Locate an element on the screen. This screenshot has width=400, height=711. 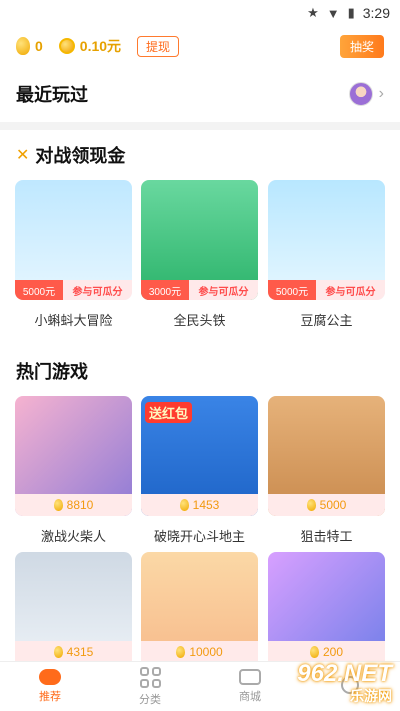
battle-game-card: 5000元 参与可瓜分 小蝌蚪大冒险 is located at coordinates (73, 254).